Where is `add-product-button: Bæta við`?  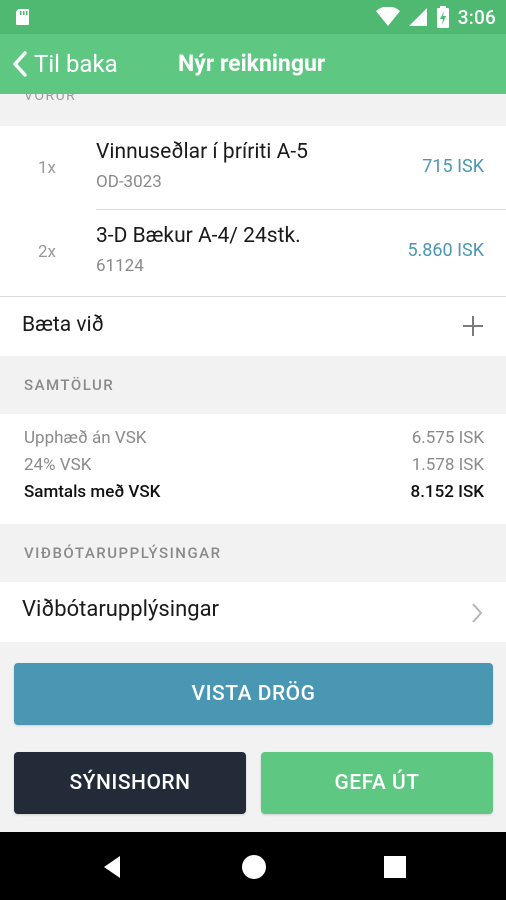
add-product-button: Bæta við is located at coordinates (253, 326).